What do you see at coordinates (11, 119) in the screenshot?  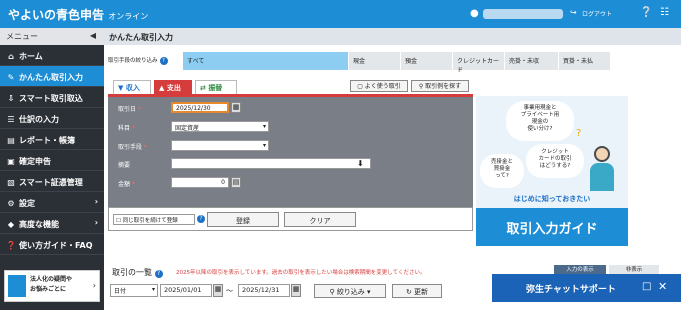 I see `journal-icon: ☰` at bounding box center [11, 119].